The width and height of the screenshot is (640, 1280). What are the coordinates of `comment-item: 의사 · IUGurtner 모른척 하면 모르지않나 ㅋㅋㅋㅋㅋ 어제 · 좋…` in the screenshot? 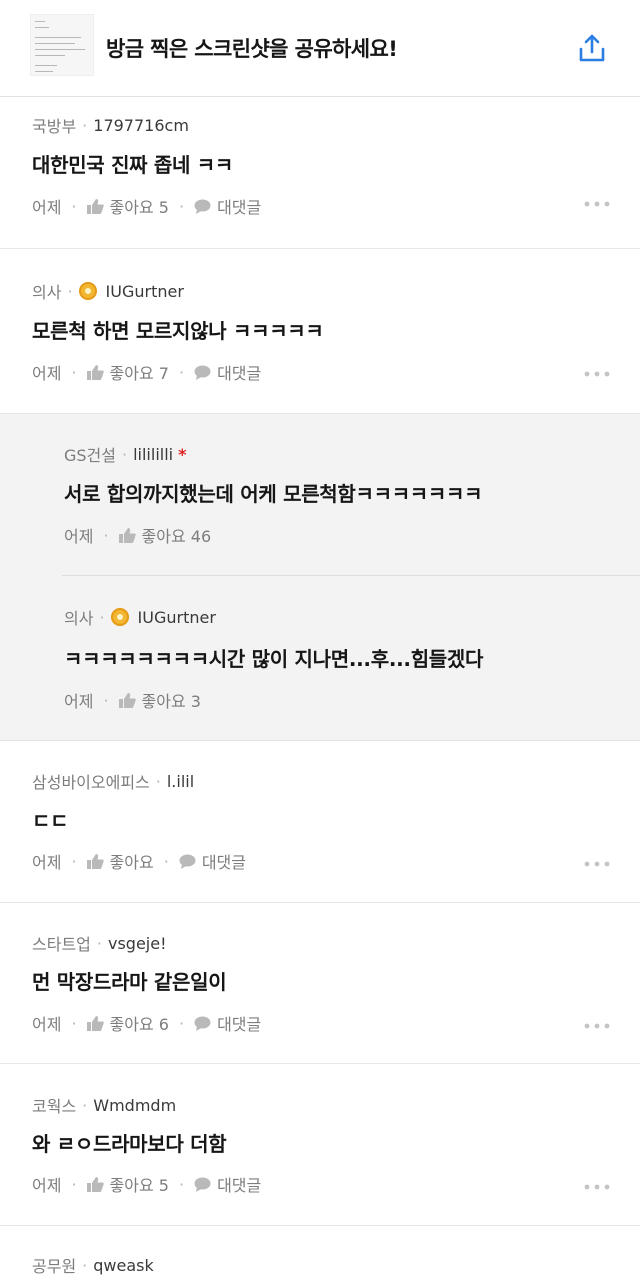 It's located at (320, 331).